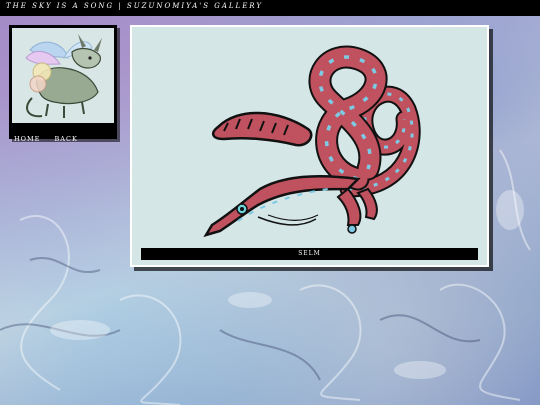  Describe the element at coordinates (27, 139) in the screenshot. I see `home-link: HOME` at that location.